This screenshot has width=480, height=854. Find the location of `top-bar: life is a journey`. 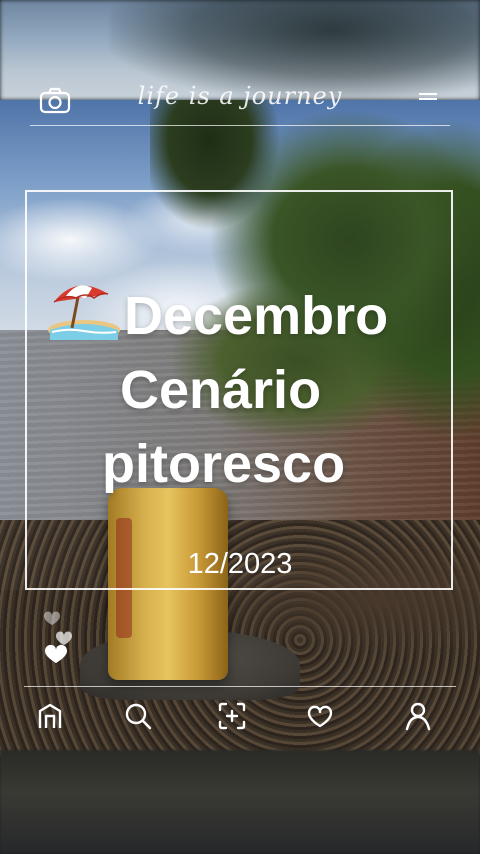

top-bar: life is a journey is located at coordinates (240, 103).